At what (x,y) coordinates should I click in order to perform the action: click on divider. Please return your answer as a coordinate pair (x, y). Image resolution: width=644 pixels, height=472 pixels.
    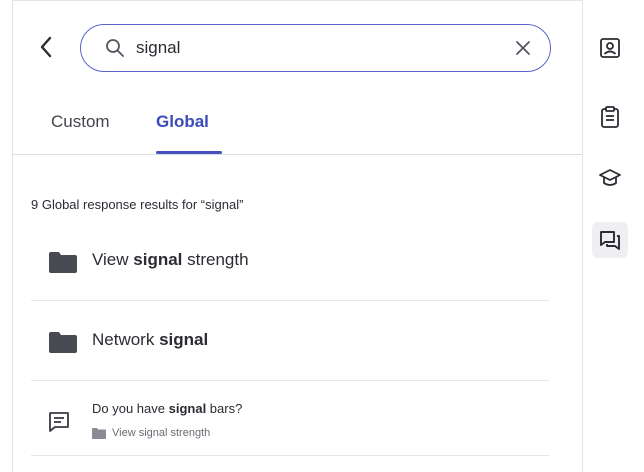
    Looking at the image, I should click on (290, 455).